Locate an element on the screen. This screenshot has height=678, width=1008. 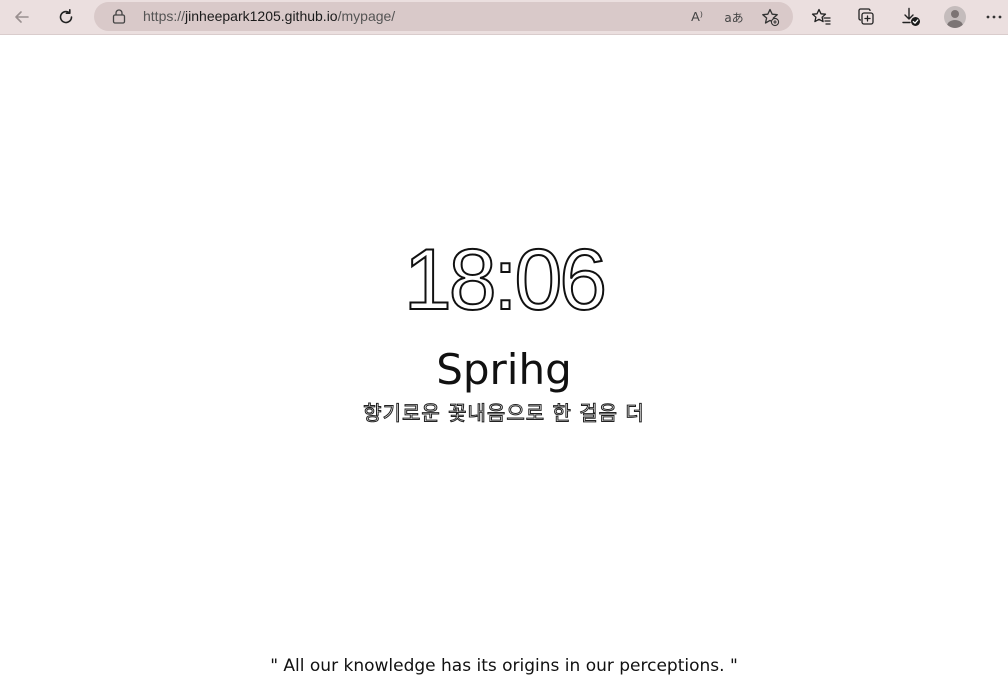
refresh-button is located at coordinates (66, 17).